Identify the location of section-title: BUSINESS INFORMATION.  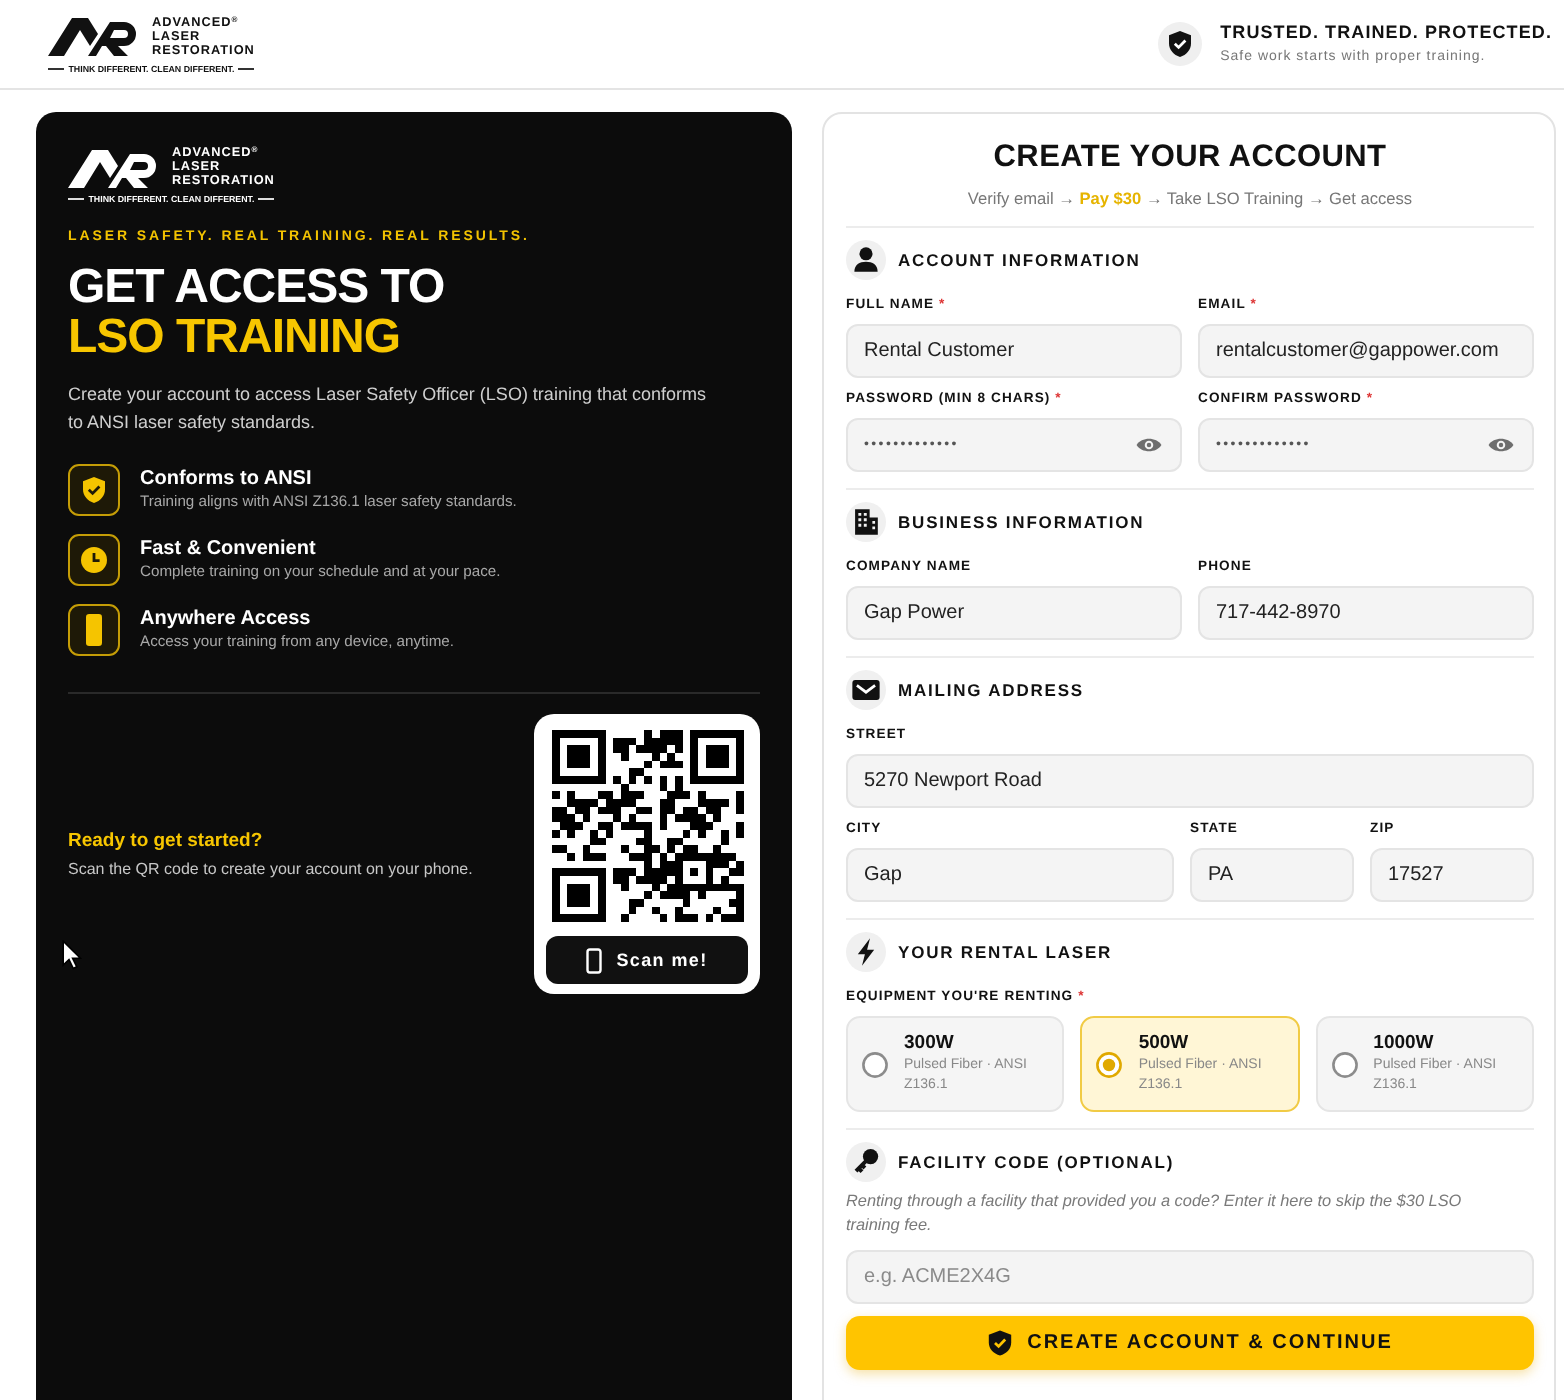
(1021, 522).